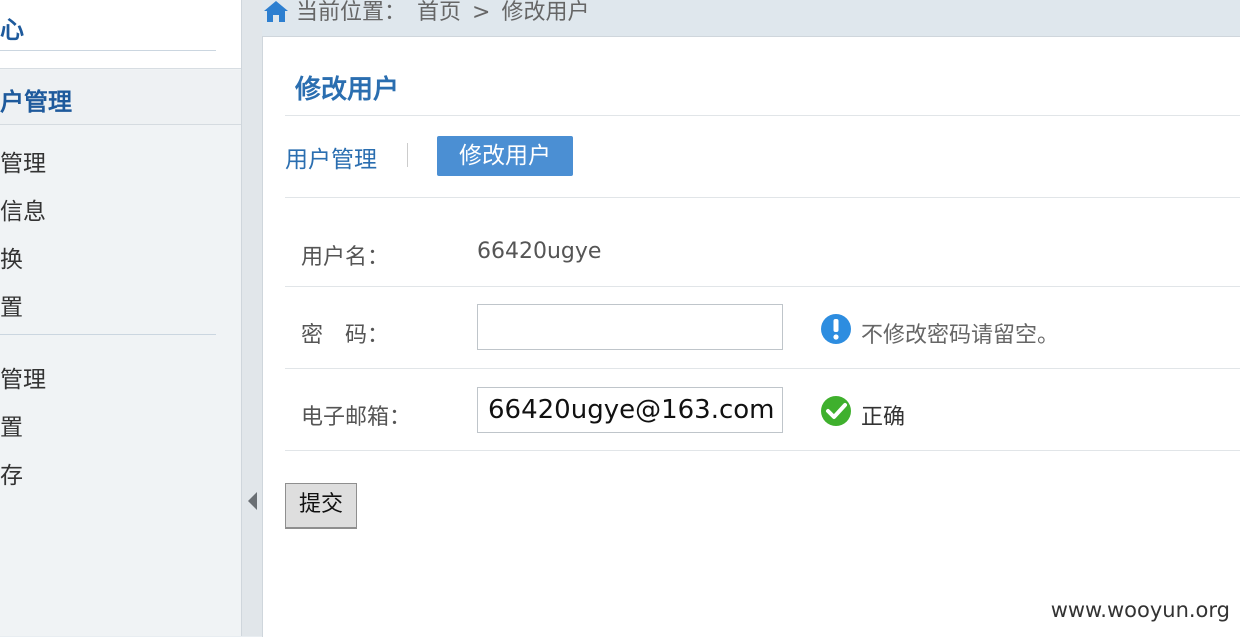 The width and height of the screenshot is (1240, 637). What do you see at coordinates (630, 410) in the screenshot?
I see `email-field: 66420ugye@163.com` at bounding box center [630, 410].